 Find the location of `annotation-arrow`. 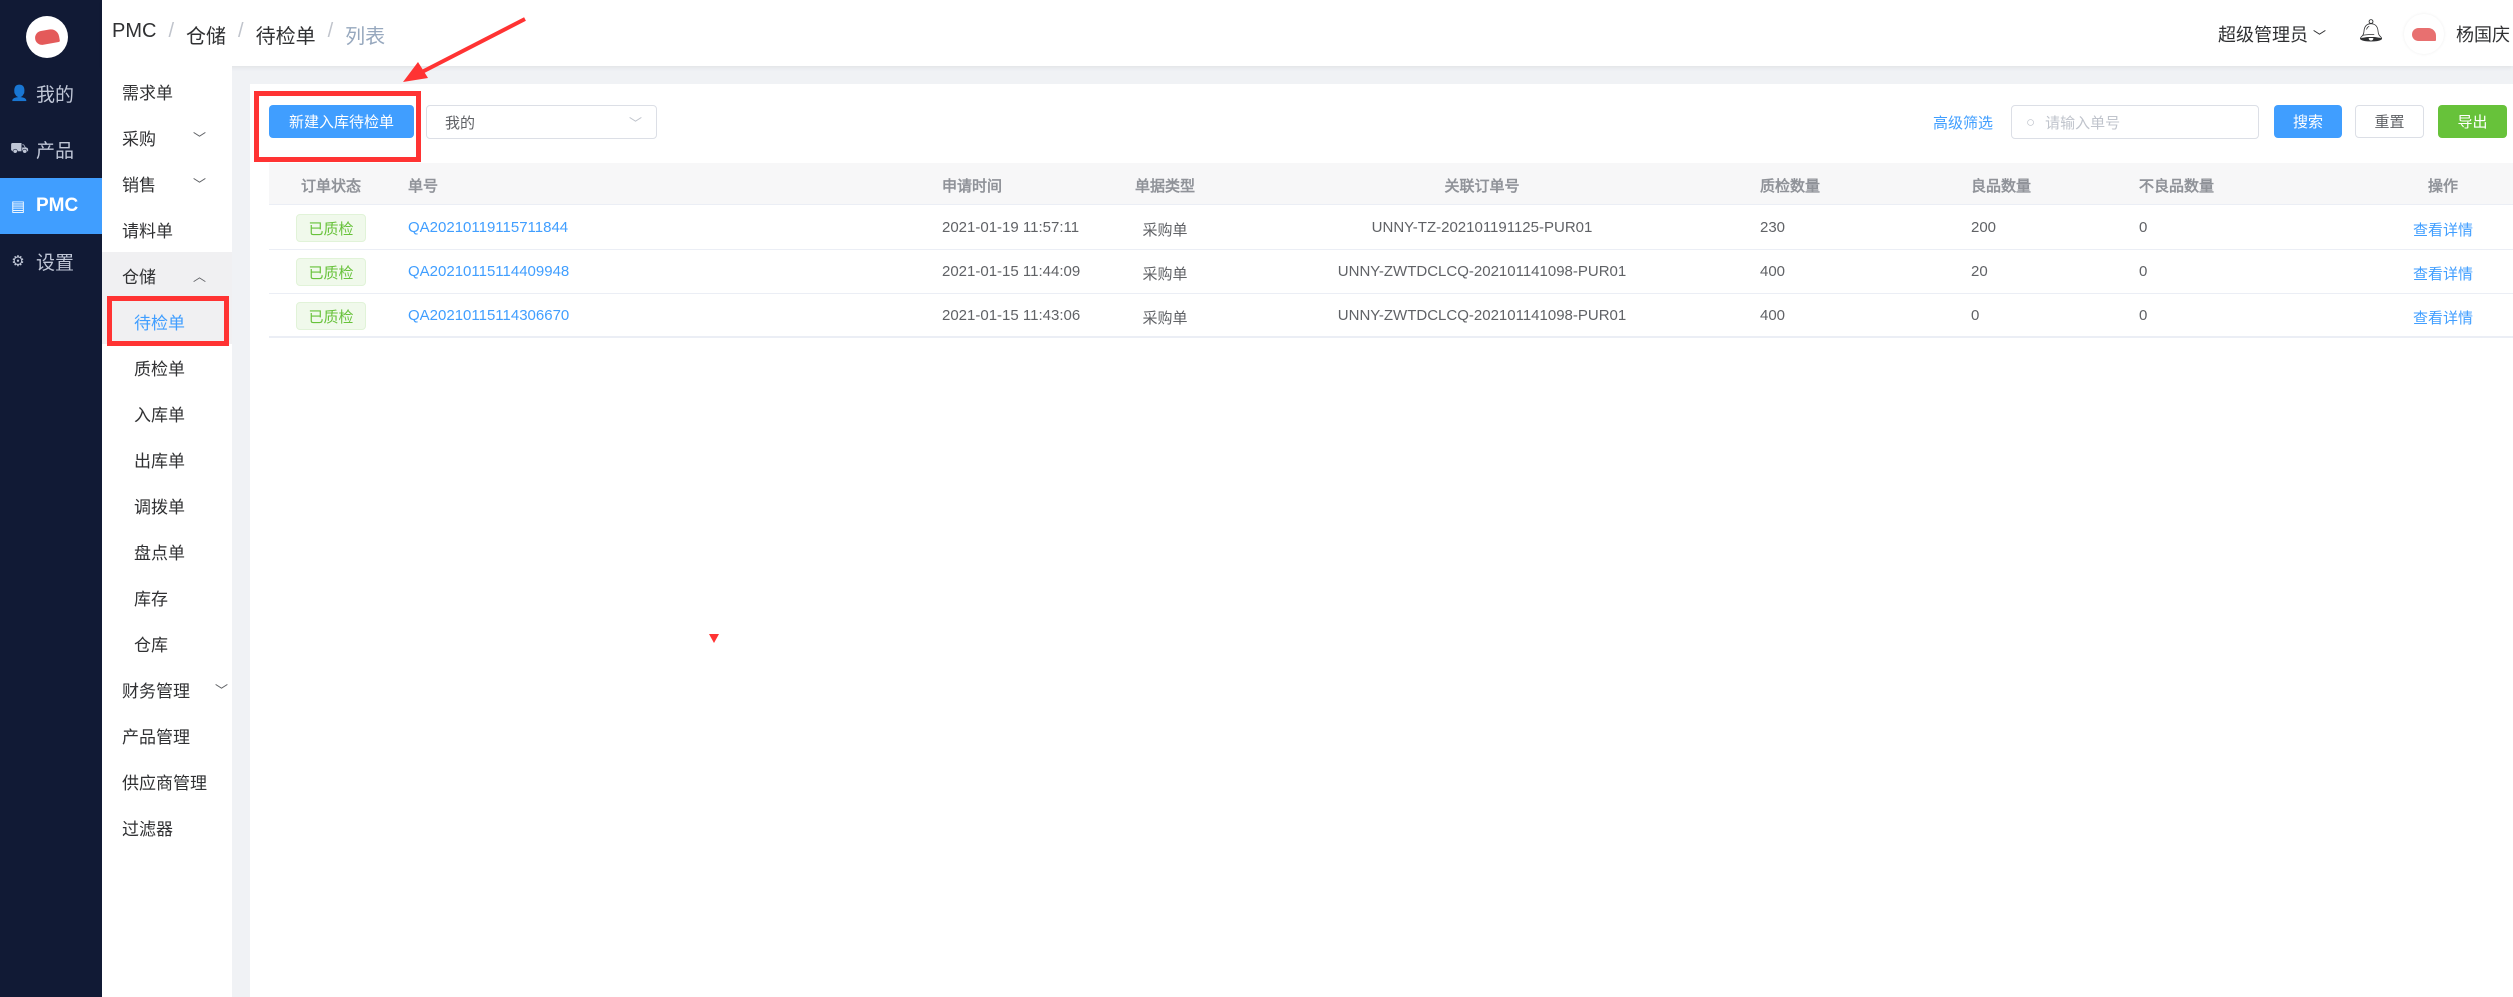

annotation-arrow is located at coordinates (561, 330).